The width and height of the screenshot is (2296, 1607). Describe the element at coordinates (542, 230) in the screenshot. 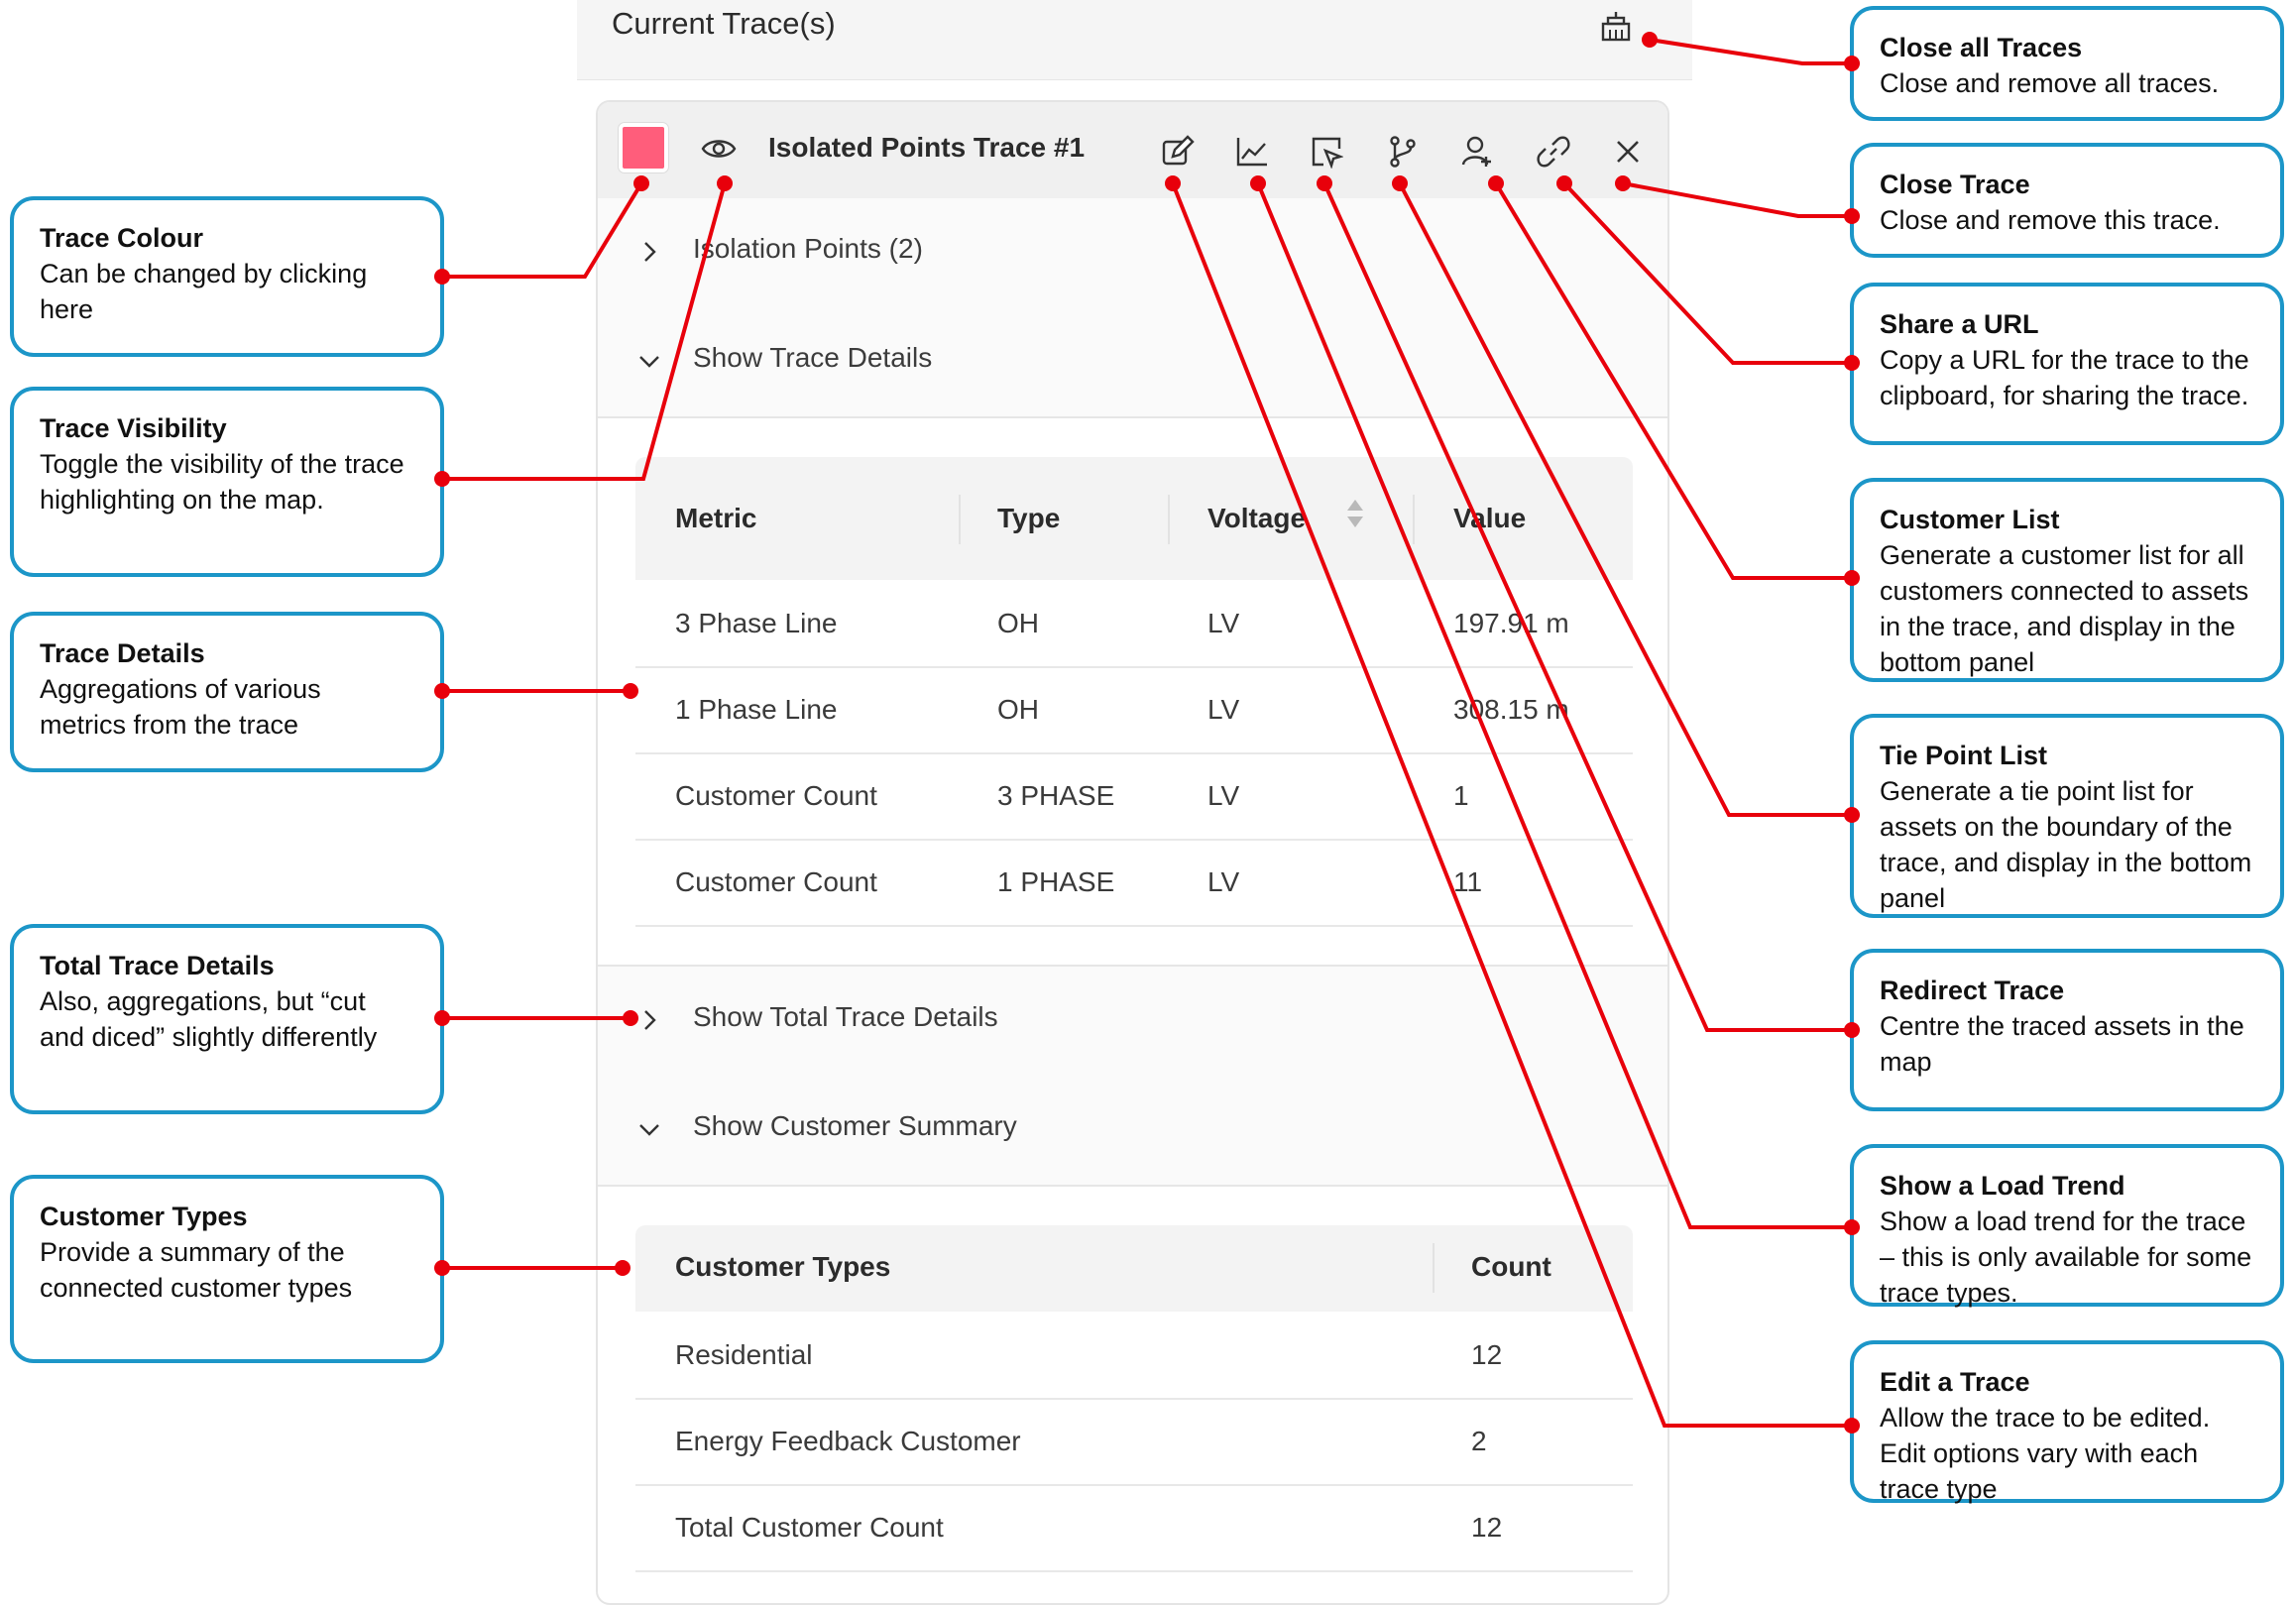

I see `leader-trace-colour` at that location.